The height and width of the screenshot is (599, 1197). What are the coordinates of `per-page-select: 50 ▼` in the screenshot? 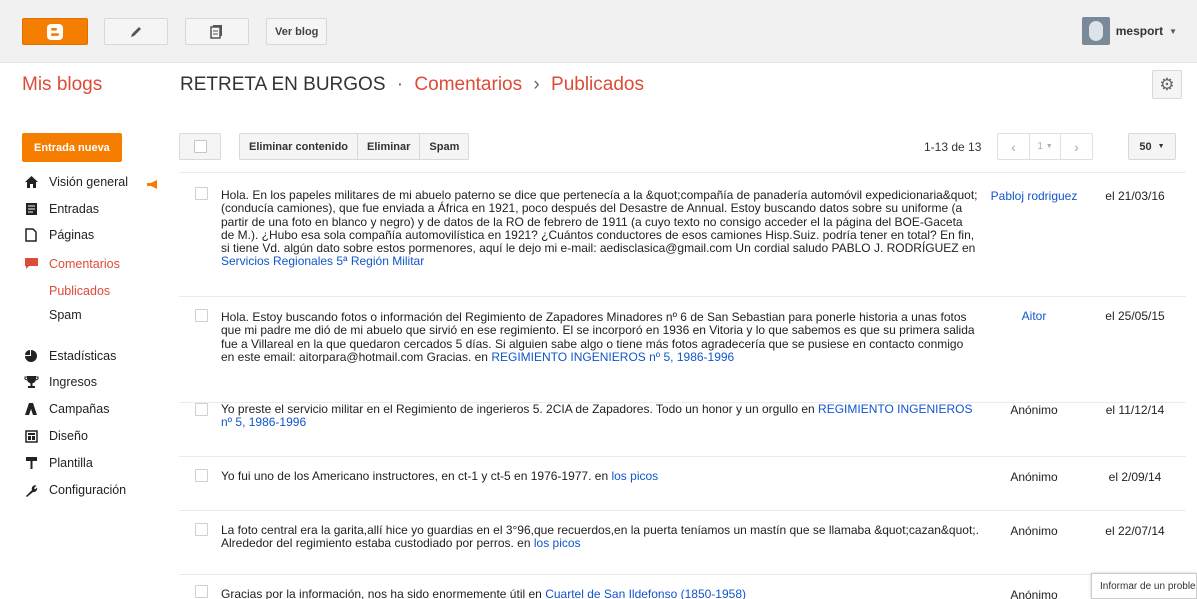 It's located at (1152, 146).